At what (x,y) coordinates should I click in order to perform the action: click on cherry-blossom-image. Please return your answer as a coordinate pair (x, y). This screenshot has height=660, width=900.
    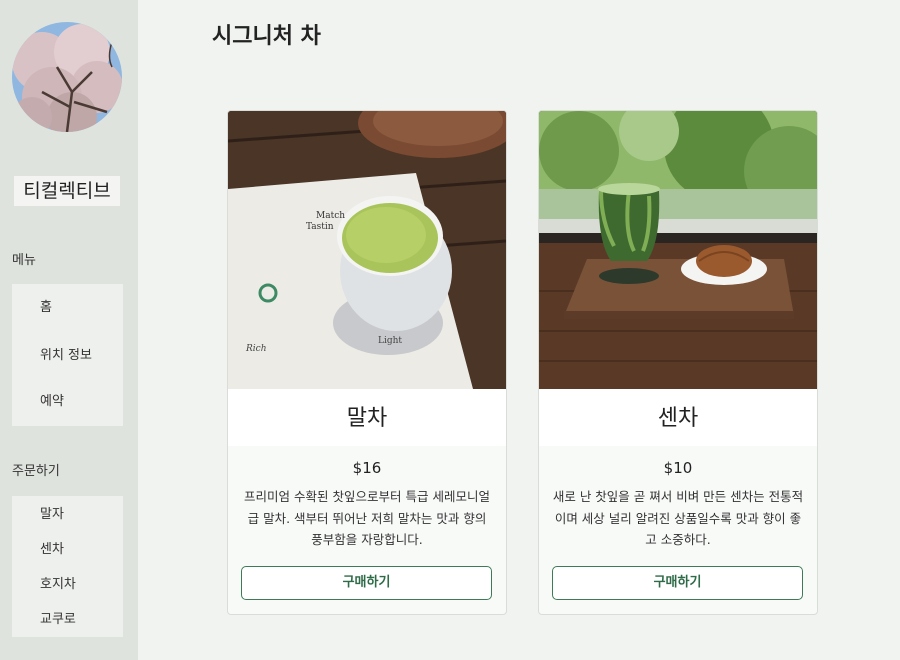
    Looking at the image, I should click on (67, 77).